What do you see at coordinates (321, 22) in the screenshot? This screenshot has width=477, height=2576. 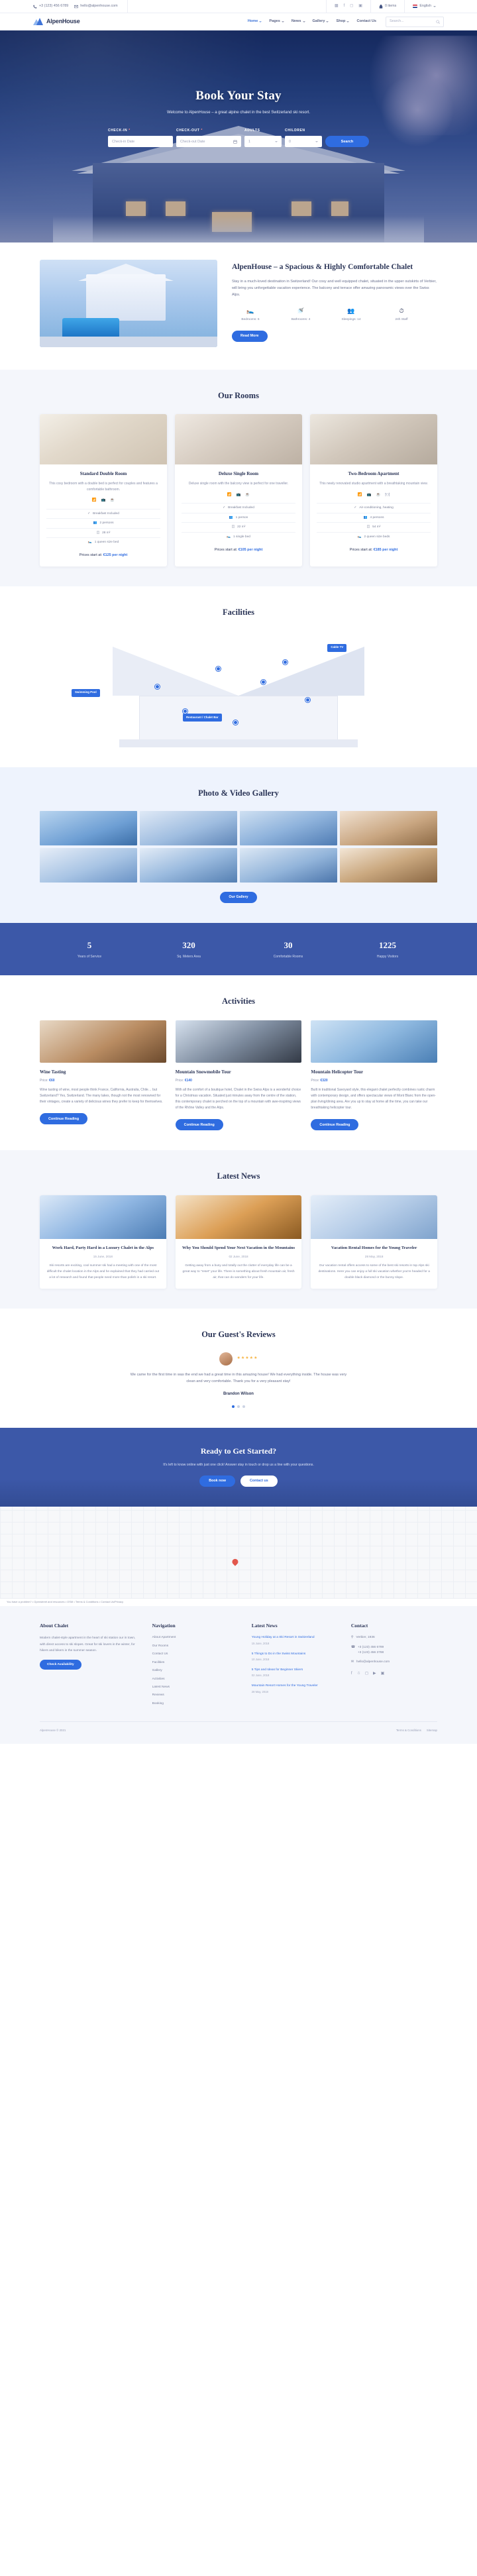 I see `nav-item-gallery: Gallery` at bounding box center [321, 22].